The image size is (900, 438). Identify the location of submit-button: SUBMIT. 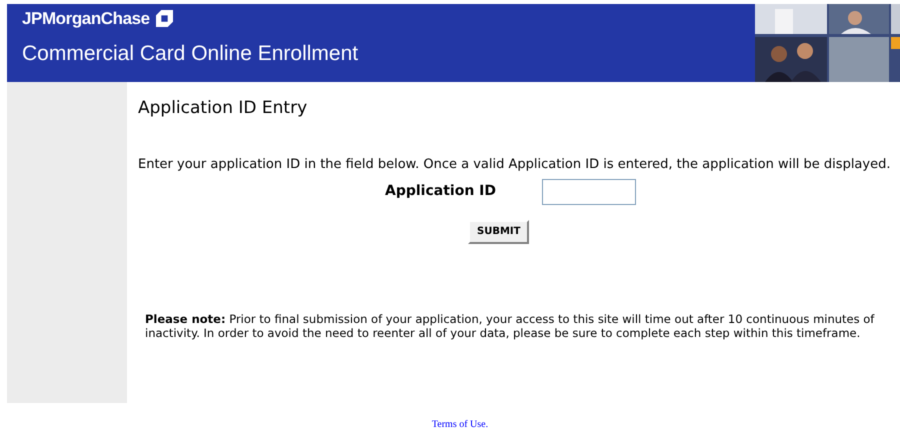
(499, 232).